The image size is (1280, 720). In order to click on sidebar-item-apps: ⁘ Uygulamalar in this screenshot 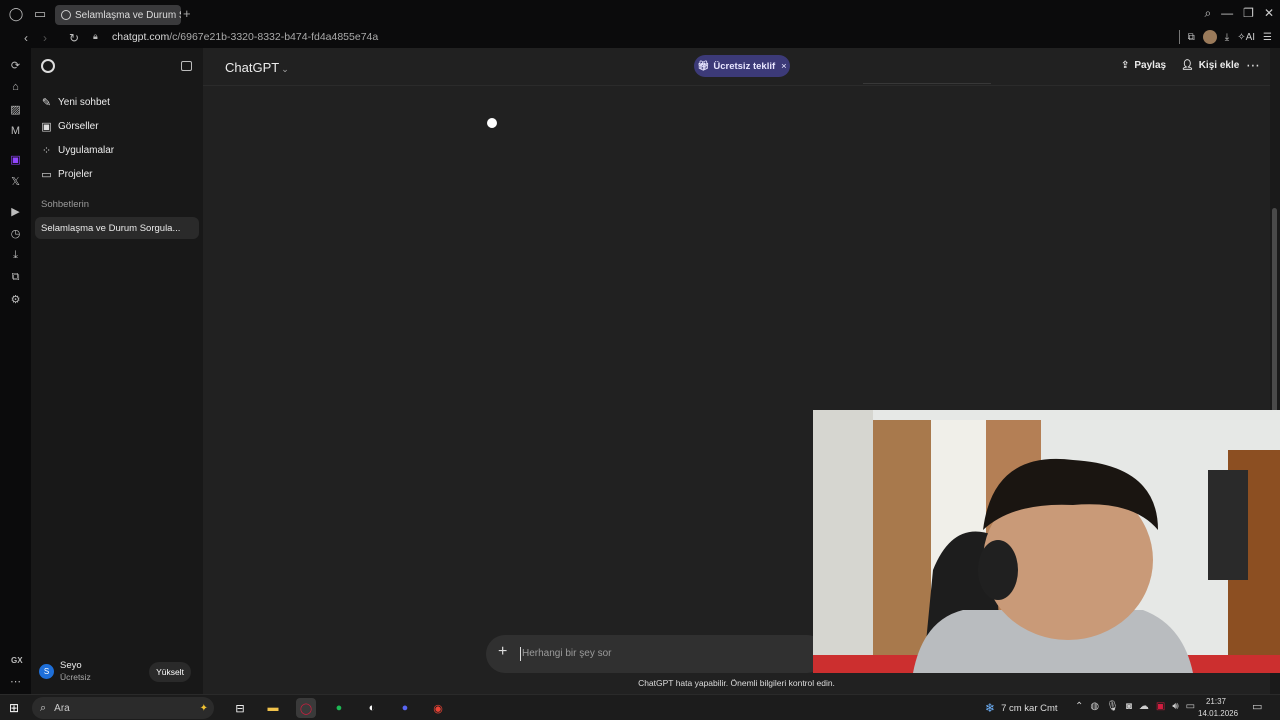, I will do `click(77, 150)`.